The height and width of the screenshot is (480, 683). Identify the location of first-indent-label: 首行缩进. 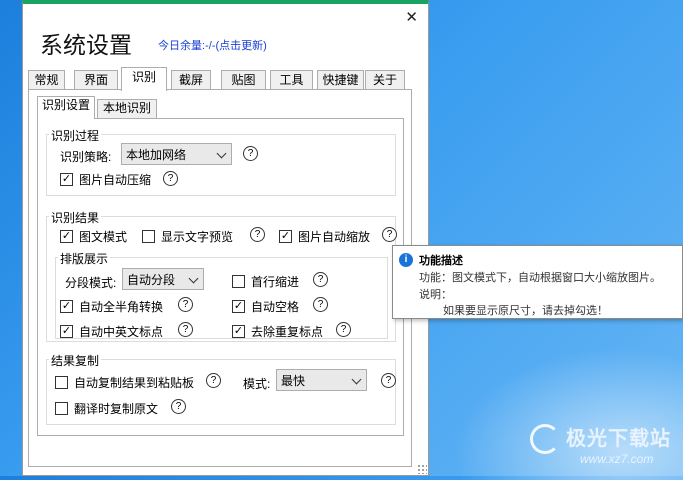
(275, 282).